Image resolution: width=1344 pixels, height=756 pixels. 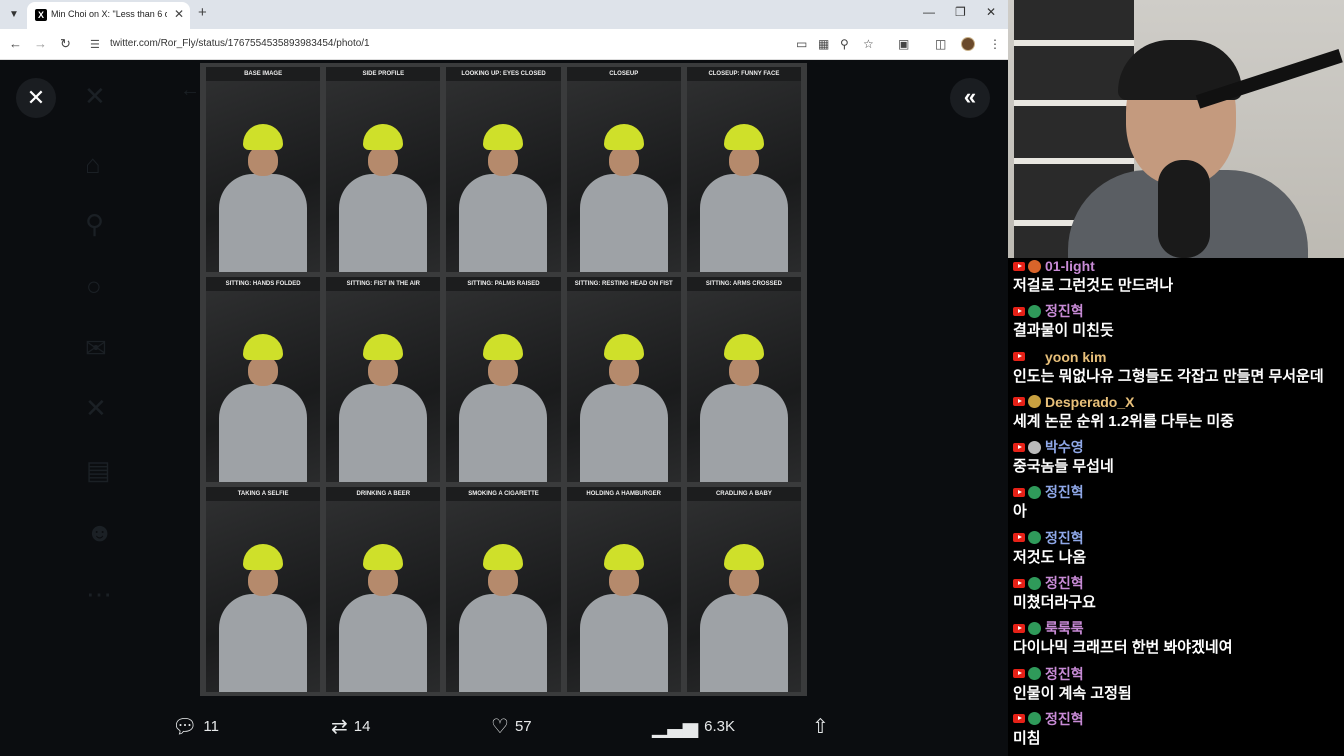 I want to click on pose-label: CLOSEUP: FUNNY FACE, so click(x=743, y=74).